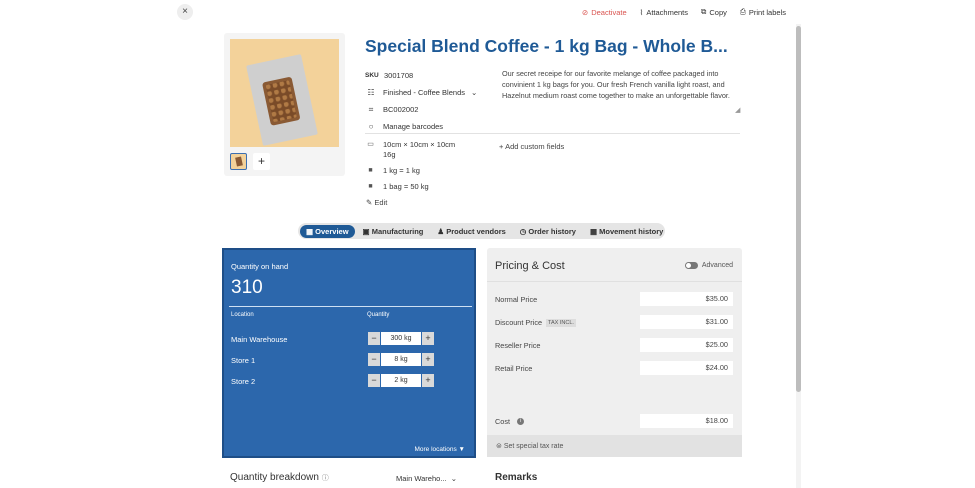 Image resolution: width=975 pixels, height=488 pixels. What do you see at coordinates (798, 209) in the screenshot?
I see `scrollbar-thumb` at bounding box center [798, 209].